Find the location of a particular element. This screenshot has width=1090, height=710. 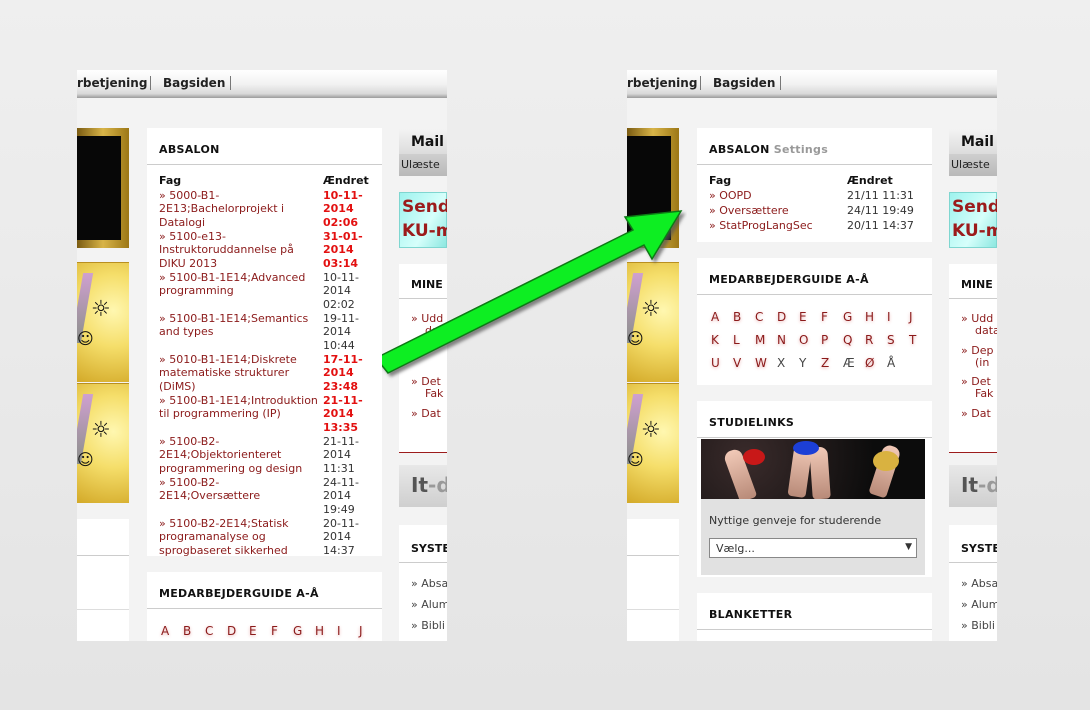

letter-link: V is located at coordinates (737, 363).